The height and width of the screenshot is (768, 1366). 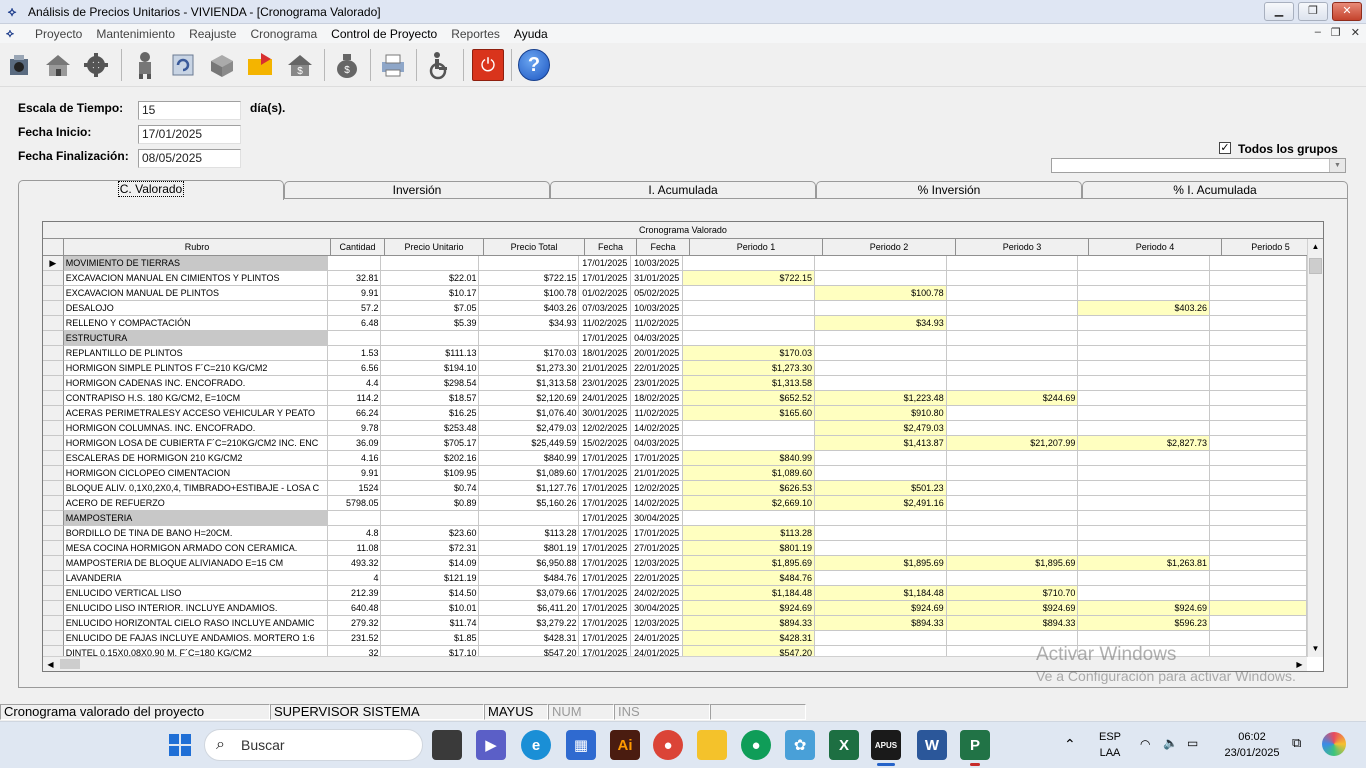 What do you see at coordinates (180, 745) in the screenshot?
I see `start-button` at bounding box center [180, 745].